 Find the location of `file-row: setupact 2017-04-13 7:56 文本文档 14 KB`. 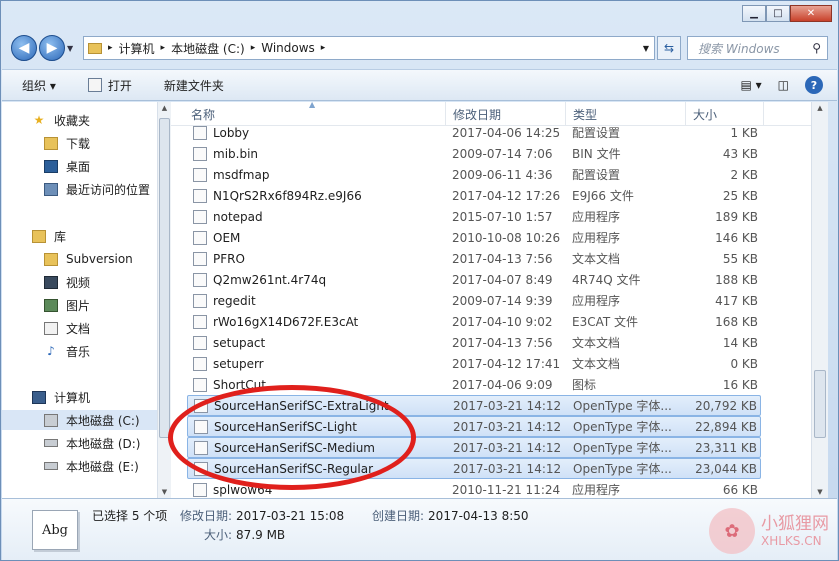

file-row: setupact 2017-04-13 7:56 文本文档 14 KB is located at coordinates (474, 342).